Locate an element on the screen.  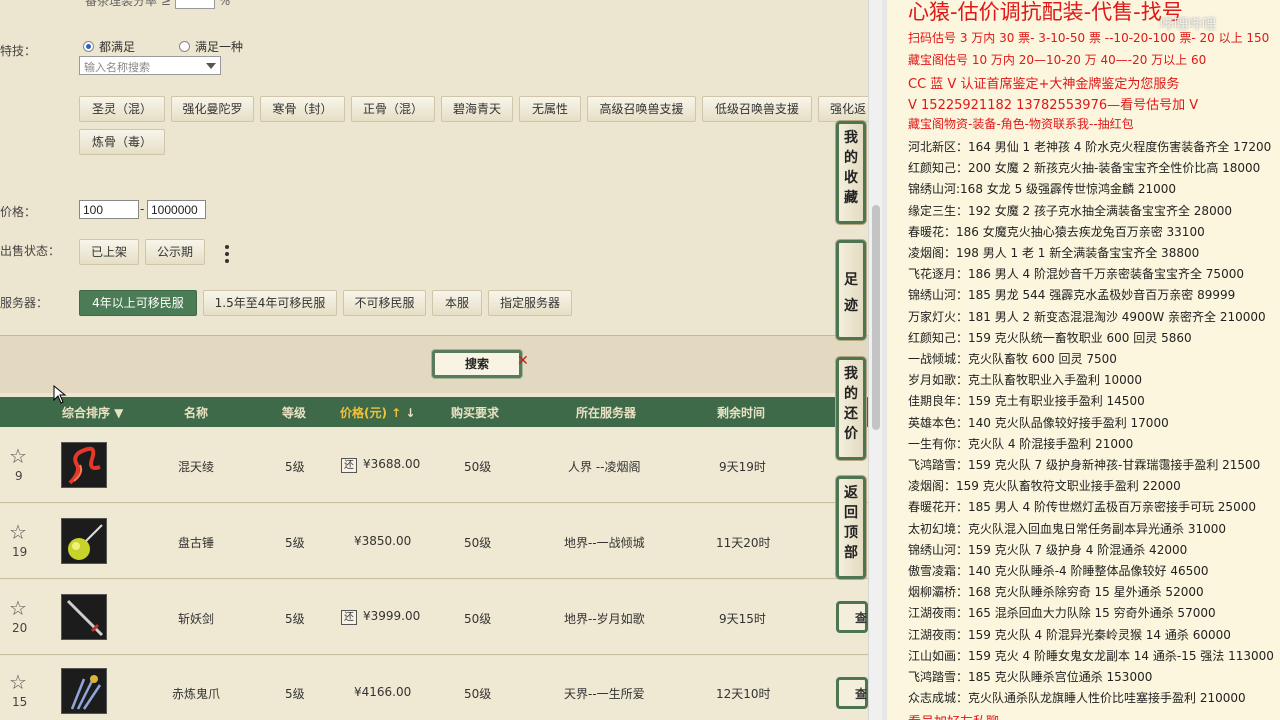
table-row: ☆ 20 斩妖剑 5级 还 ¥3999.00 50级 地界--岁月如歌 9天15时 is located at coordinates (434, 617).